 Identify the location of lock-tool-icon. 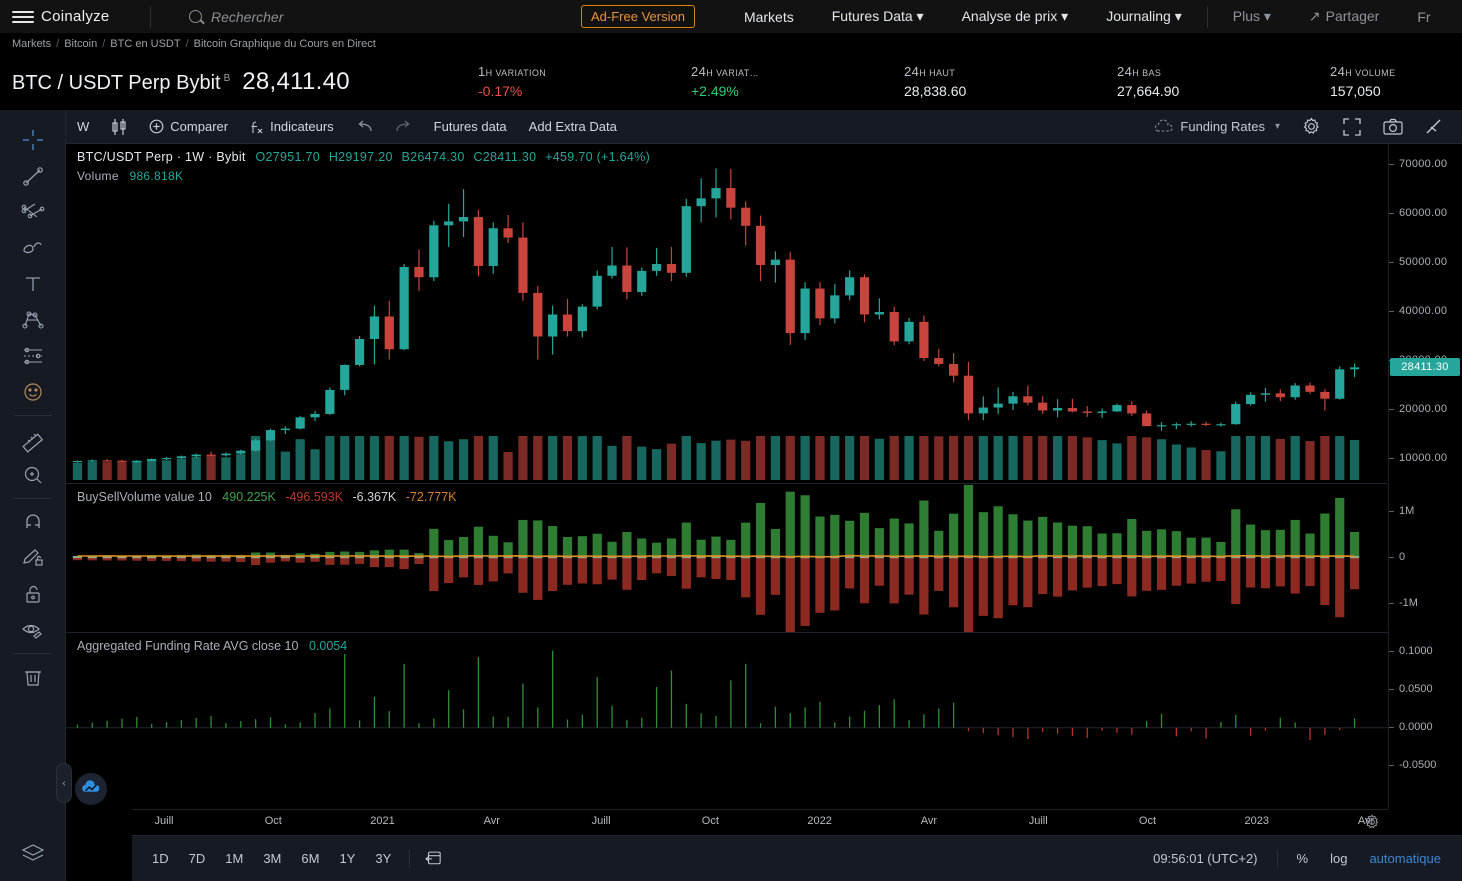
(33, 594).